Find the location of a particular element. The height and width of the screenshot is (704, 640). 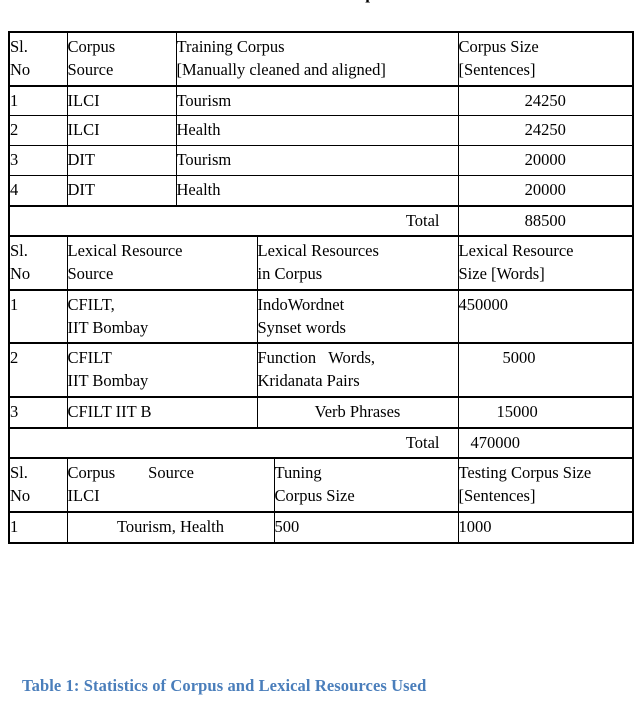

section2-total-row: Total 470000 is located at coordinates (321, 443).